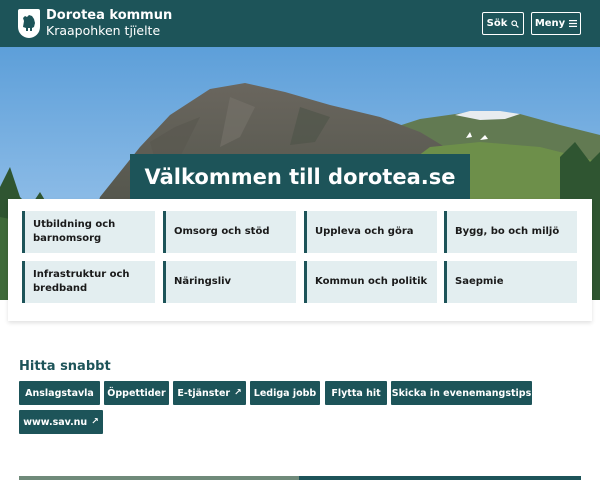  I want to click on category-omsorg: Omsorg och stöd, so click(229, 232).